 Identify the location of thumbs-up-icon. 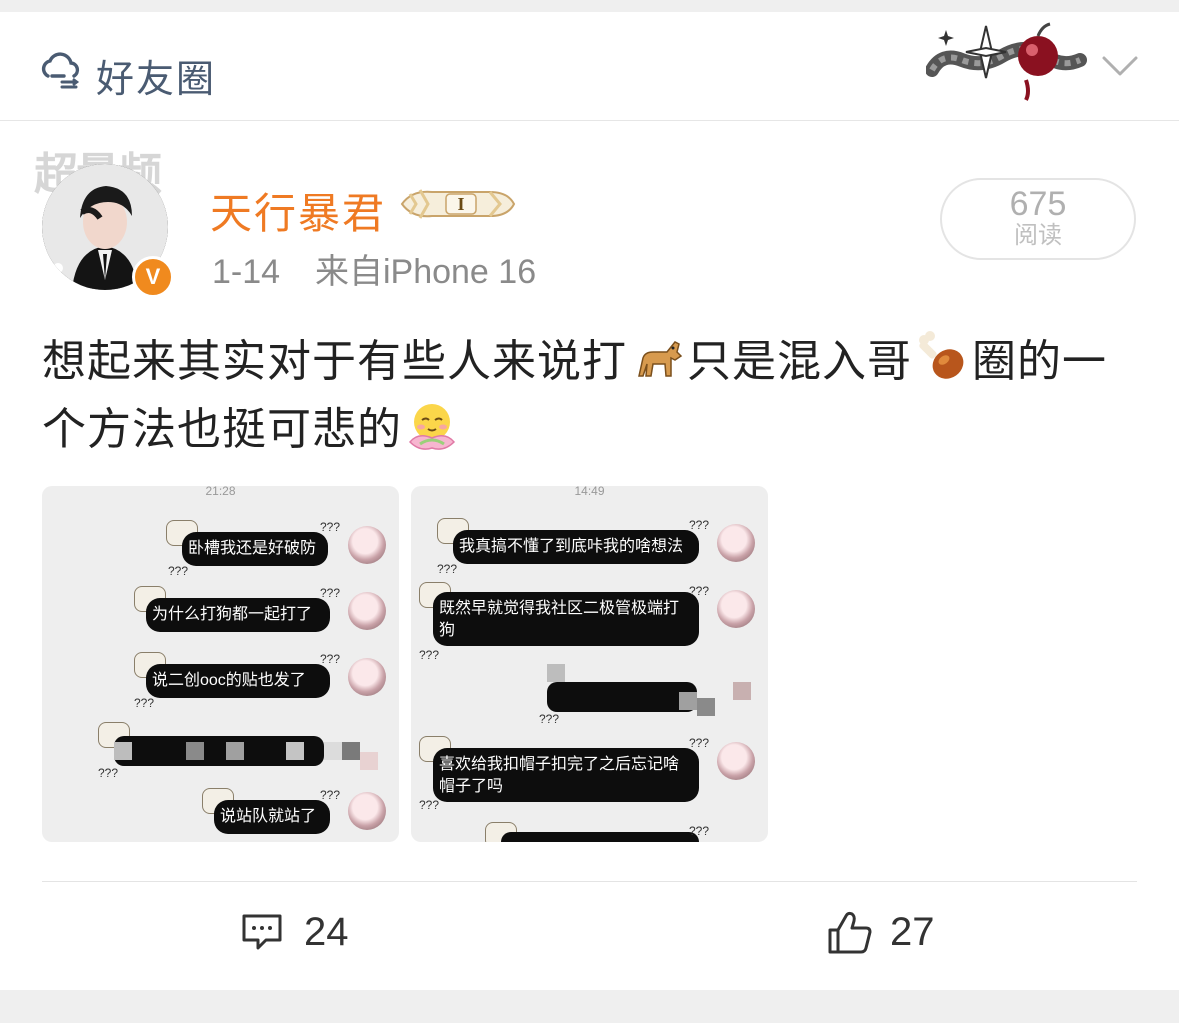
(850, 932).